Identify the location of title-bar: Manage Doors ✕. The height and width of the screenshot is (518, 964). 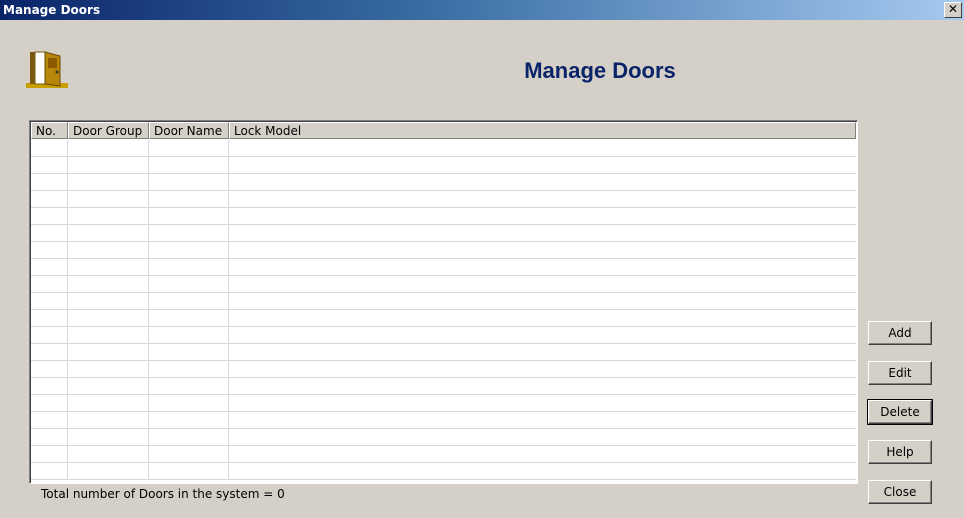
(482, 10).